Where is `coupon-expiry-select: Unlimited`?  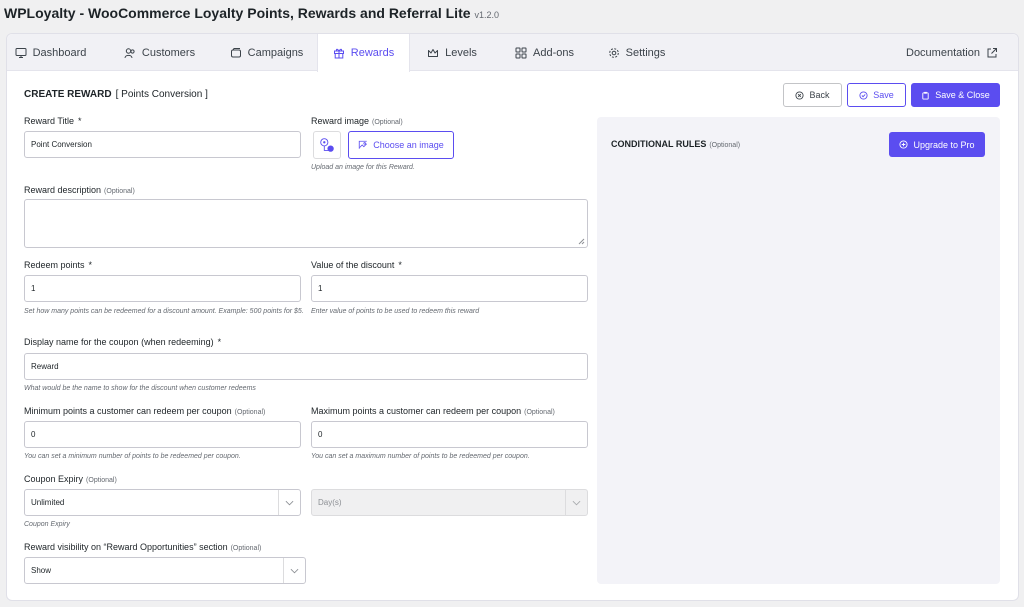 coupon-expiry-select: Unlimited is located at coordinates (162, 502).